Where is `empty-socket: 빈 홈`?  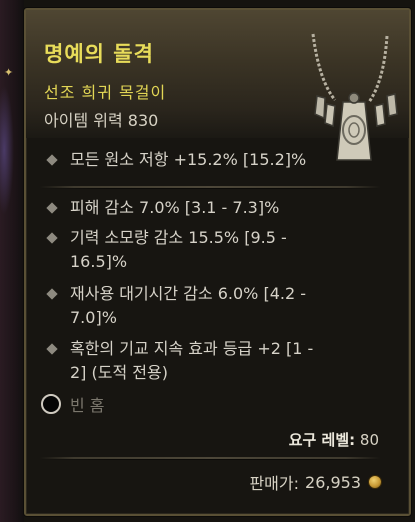
empty-socket: 빈 홈 is located at coordinates (73, 404).